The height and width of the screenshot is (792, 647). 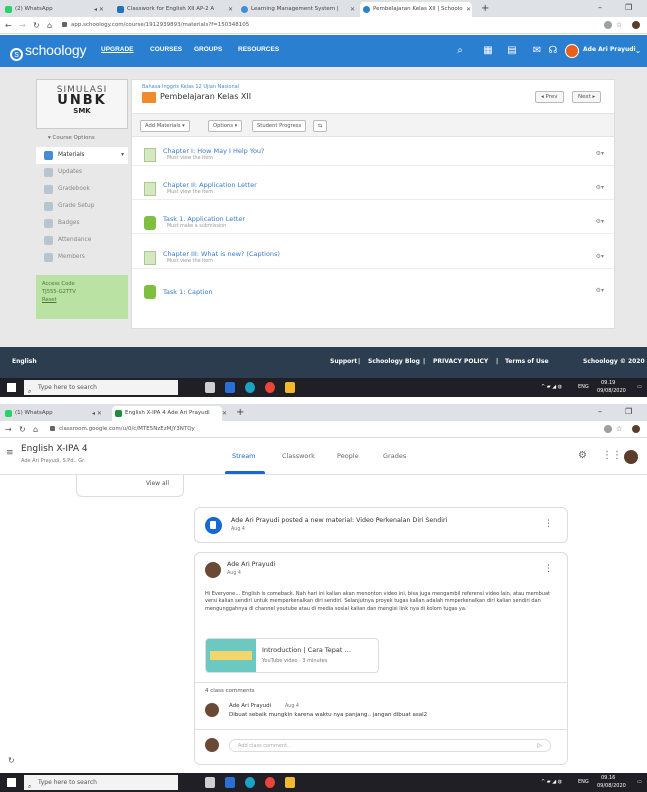 I want to click on reorder-button: ⇆, so click(x=320, y=126).